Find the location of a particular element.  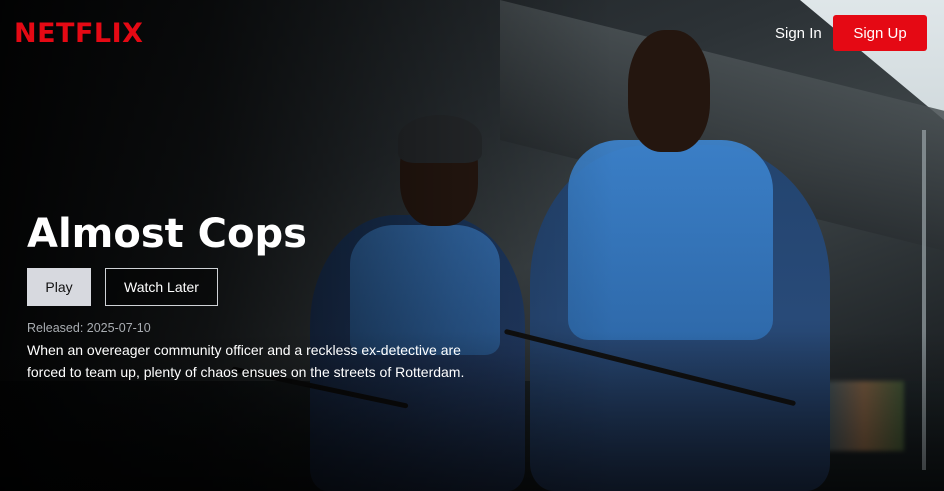

netflix-logo: NETFLIX is located at coordinates (78, 33).